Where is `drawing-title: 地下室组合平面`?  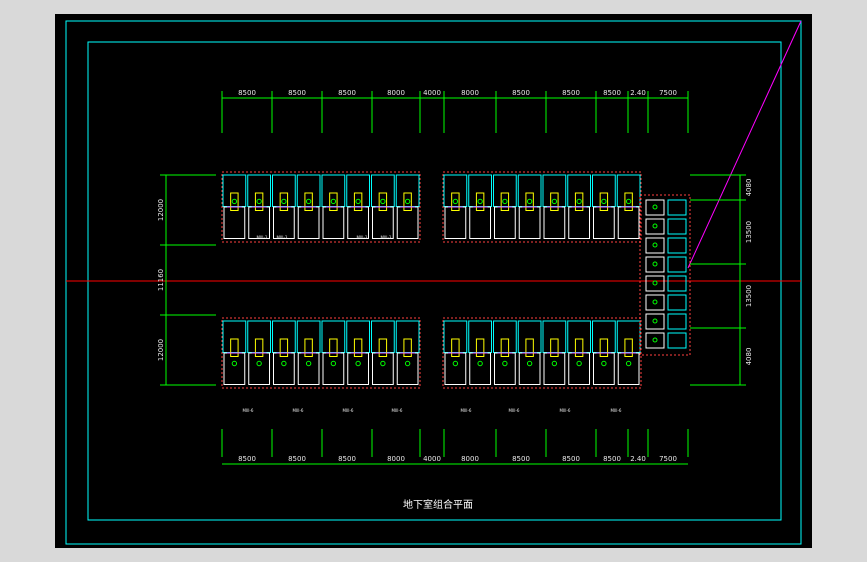 drawing-title: 地下室组合平面 is located at coordinates (438, 504).